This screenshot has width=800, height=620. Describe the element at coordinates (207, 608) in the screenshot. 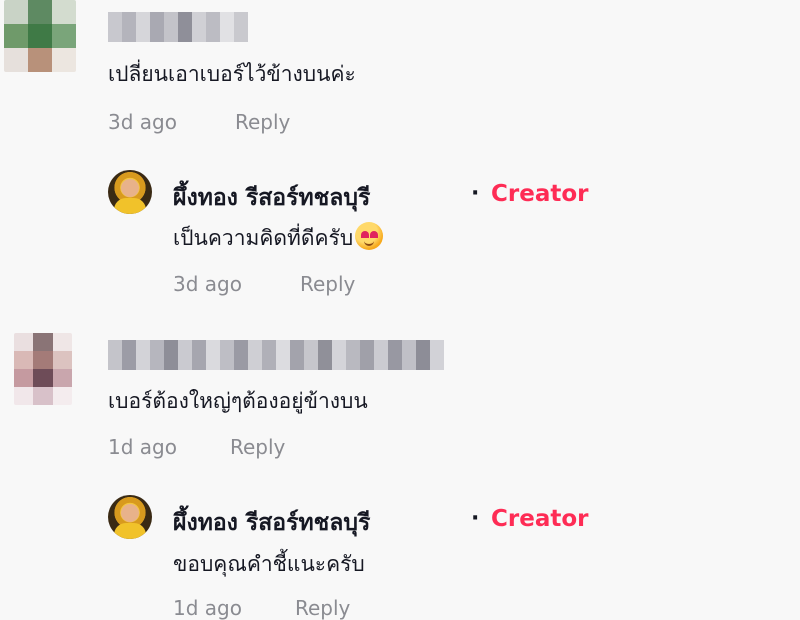

I see `reply-timestamp: 1d ago` at that location.